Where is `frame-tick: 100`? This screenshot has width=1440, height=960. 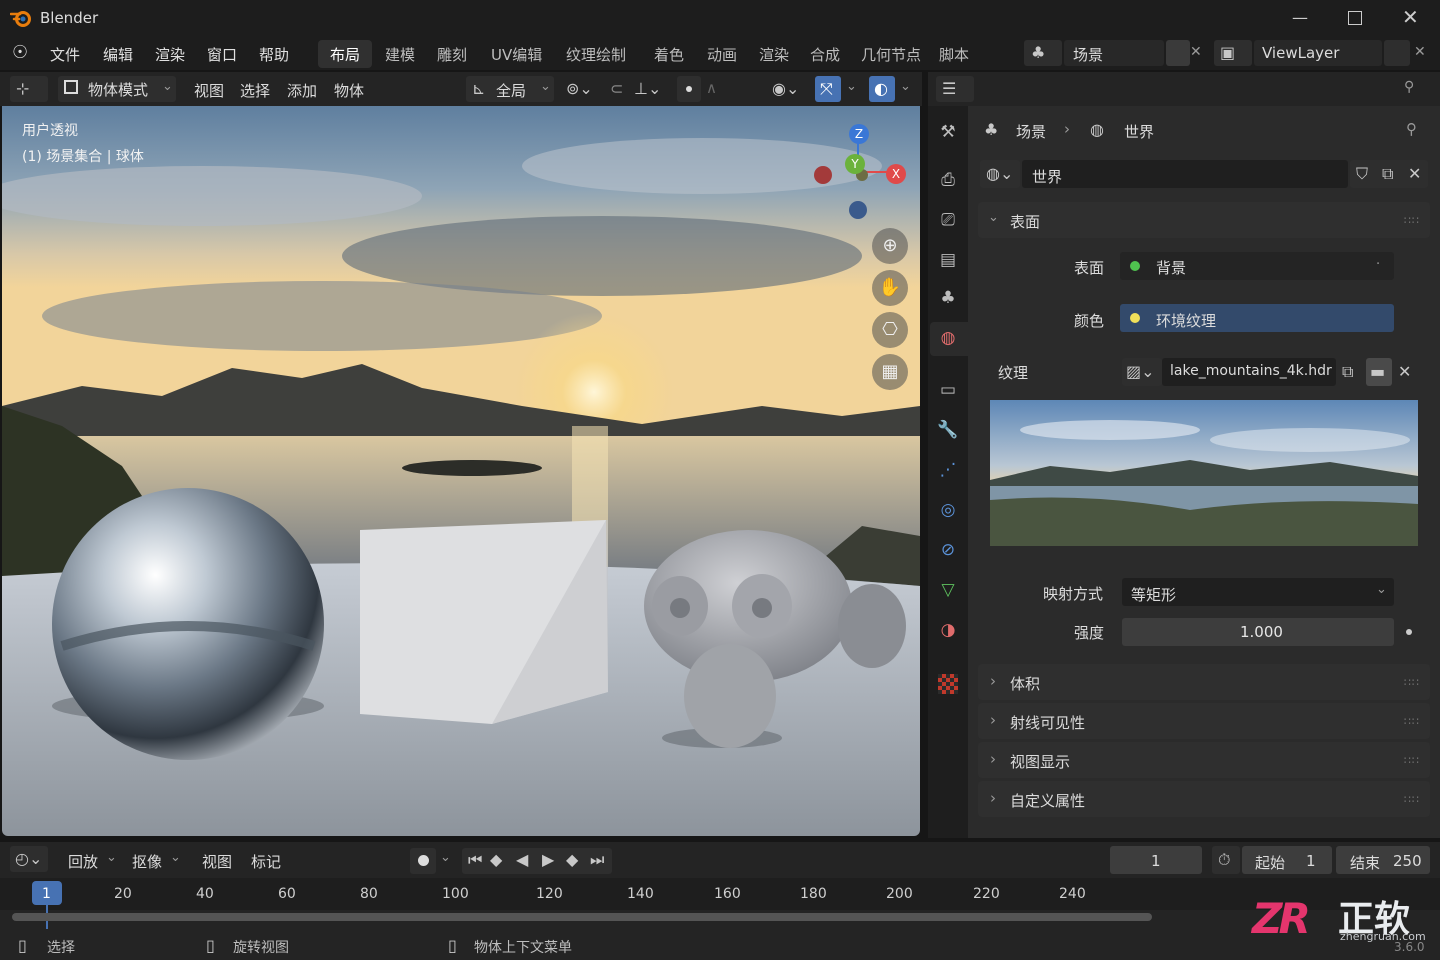
frame-tick: 100 is located at coordinates (455, 894).